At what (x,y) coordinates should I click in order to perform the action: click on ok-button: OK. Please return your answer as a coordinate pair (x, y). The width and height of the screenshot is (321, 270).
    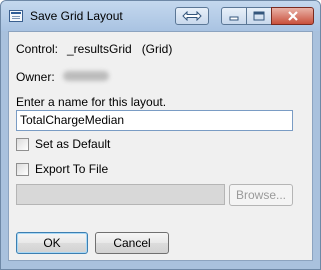
    Looking at the image, I should click on (52, 243).